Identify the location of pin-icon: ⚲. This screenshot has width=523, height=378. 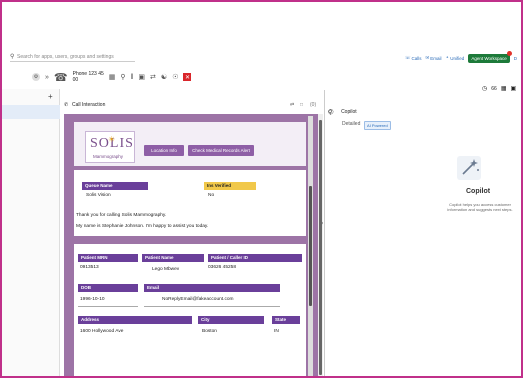
(330, 113).